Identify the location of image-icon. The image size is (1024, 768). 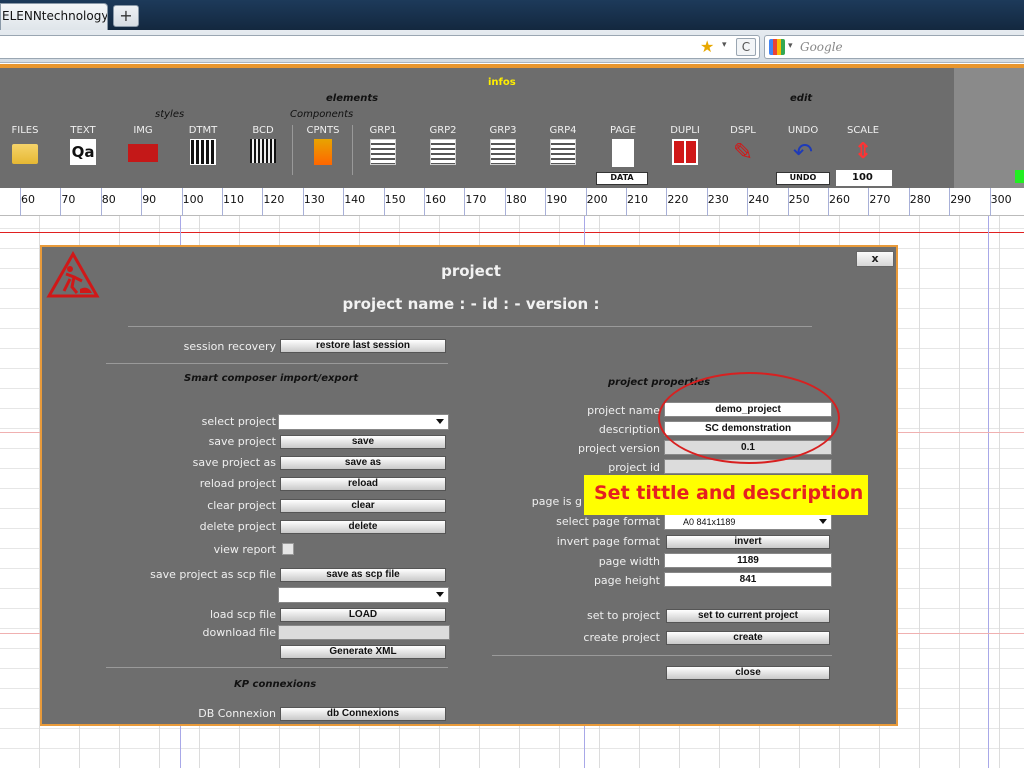
(143, 153).